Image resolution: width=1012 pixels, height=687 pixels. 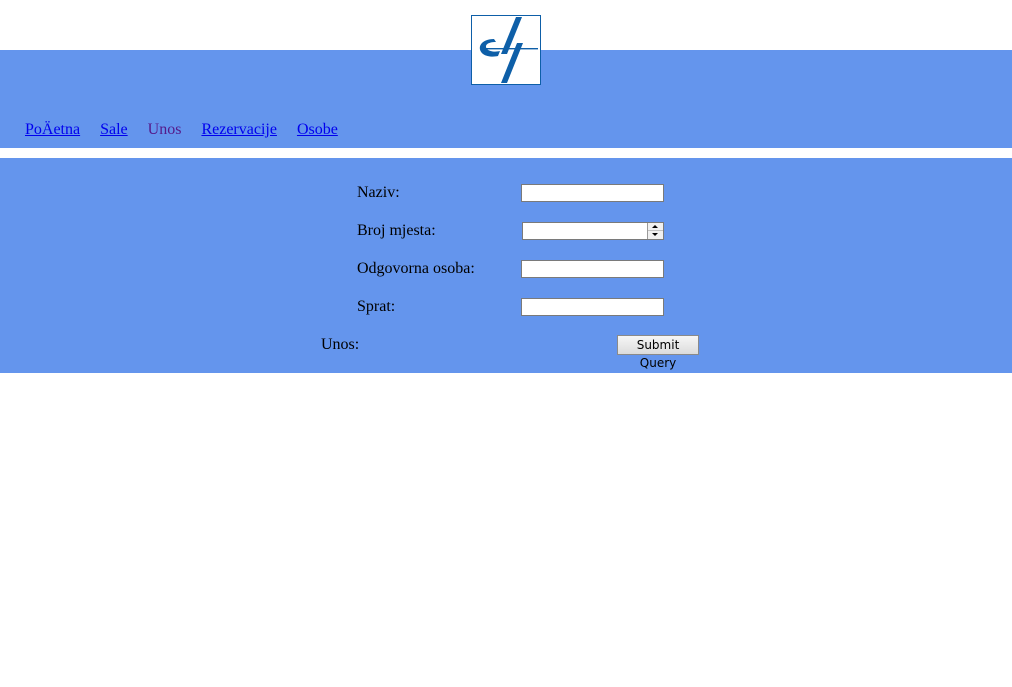 What do you see at coordinates (396, 230) in the screenshot?
I see `broj-mjesta-label: Broj mjesta:` at bounding box center [396, 230].